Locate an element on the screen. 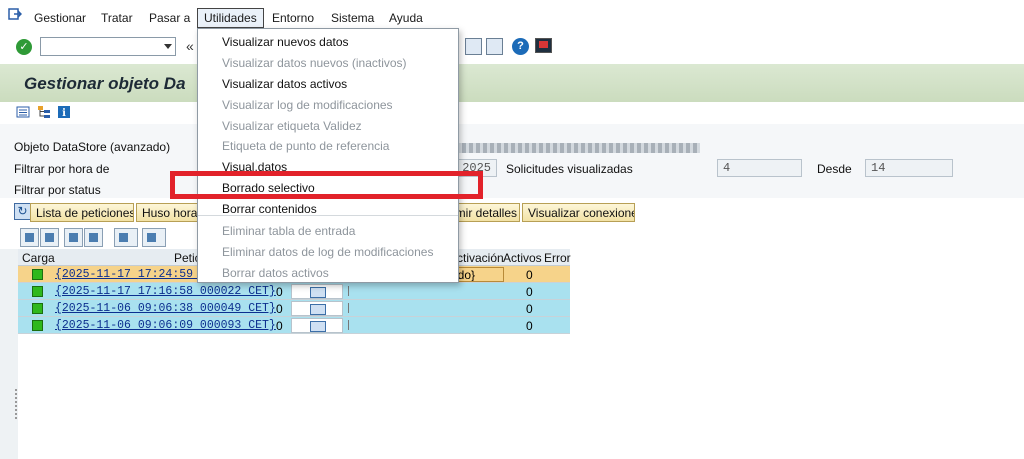  left-gutter is located at coordinates (9, 354).